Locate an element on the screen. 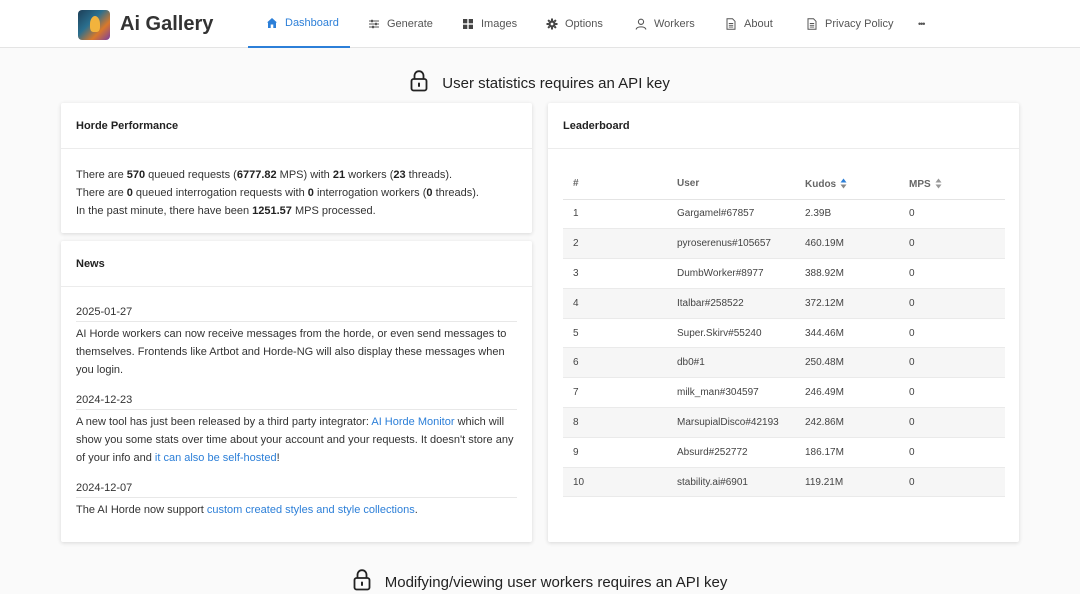 The image size is (1080, 594). cell-user: milk_man#304597 is located at coordinates (731, 393).